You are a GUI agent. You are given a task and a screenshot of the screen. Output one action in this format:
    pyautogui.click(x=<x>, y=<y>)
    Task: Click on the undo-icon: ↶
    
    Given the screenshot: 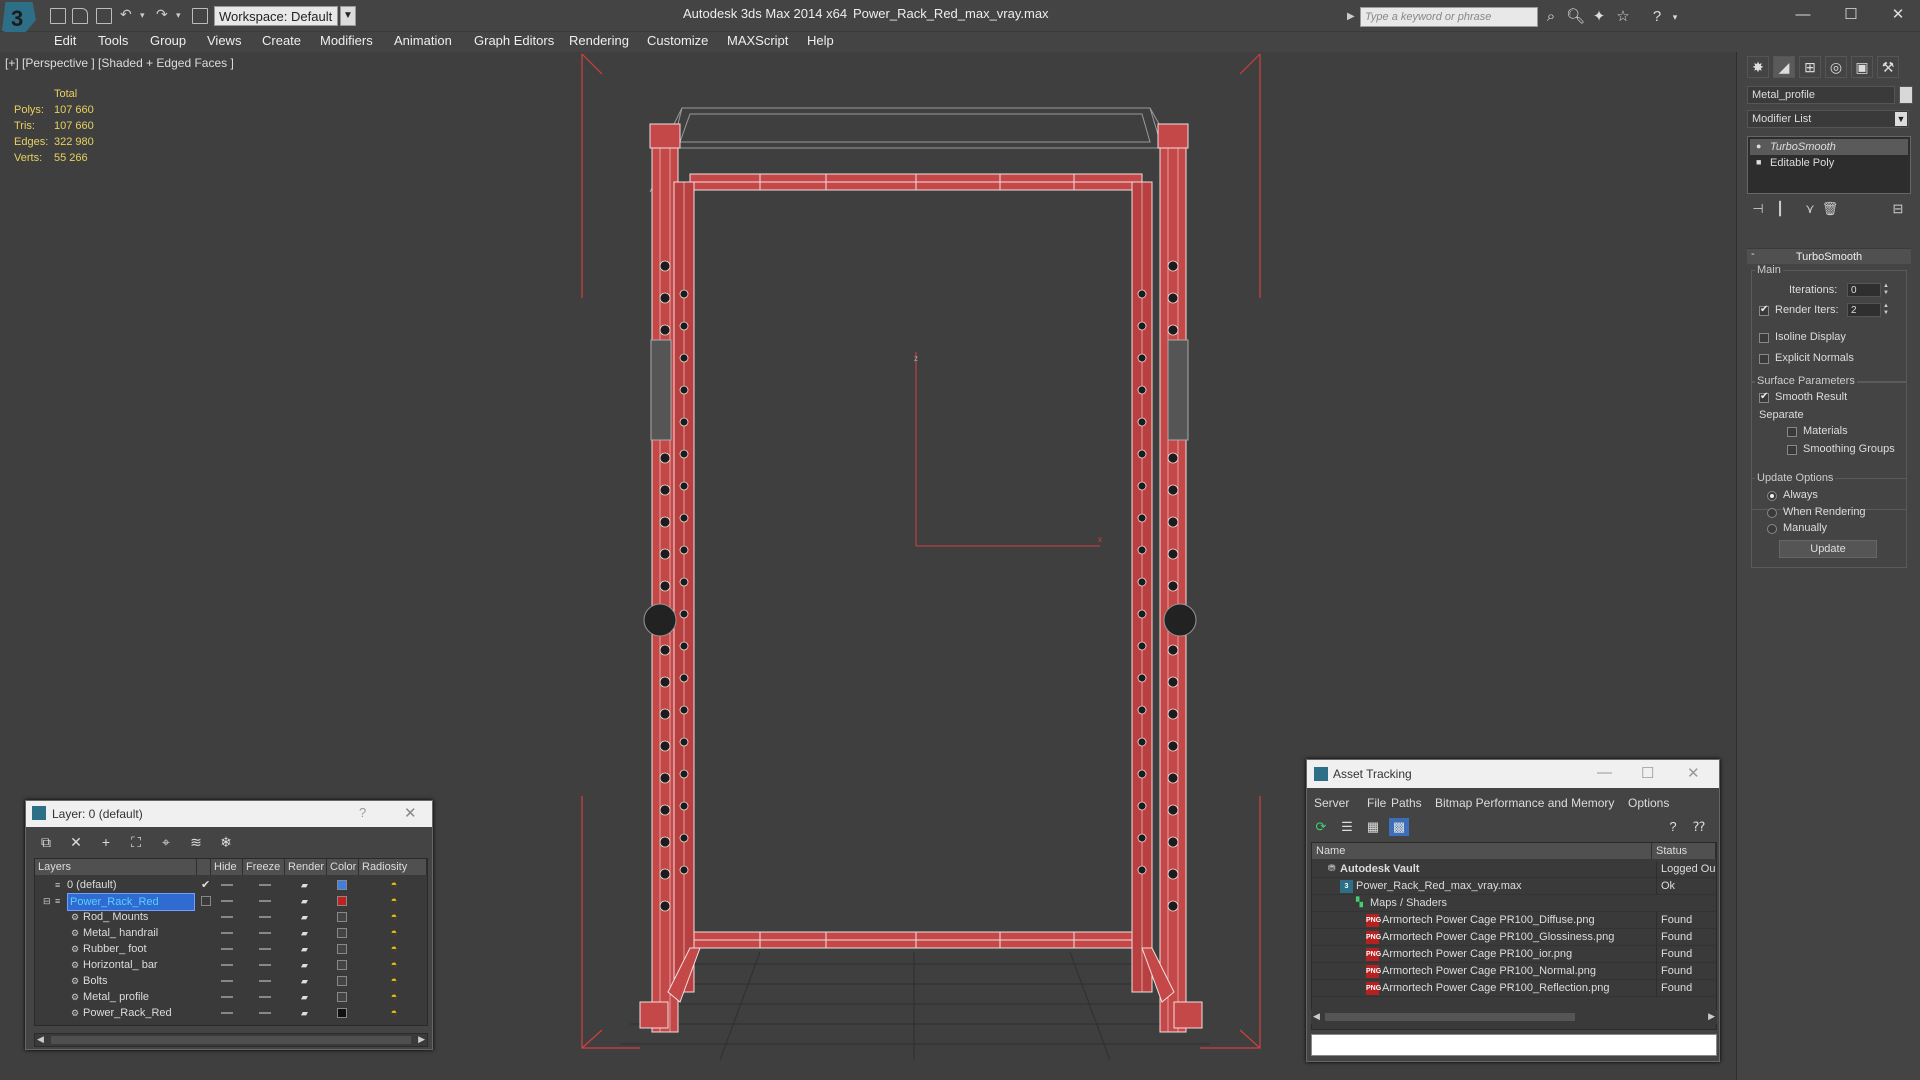 What is the action you would take?
    pyautogui.click(x=126, y=14)
    